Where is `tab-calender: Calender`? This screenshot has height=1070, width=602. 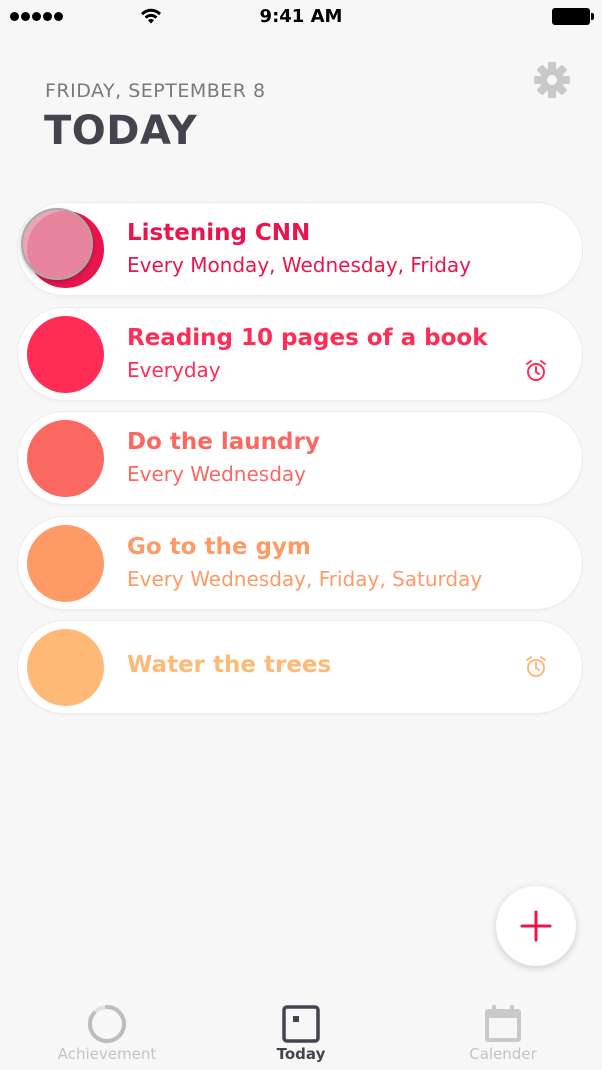
tab-calender: Calender is located at coordinates (503, 1033).